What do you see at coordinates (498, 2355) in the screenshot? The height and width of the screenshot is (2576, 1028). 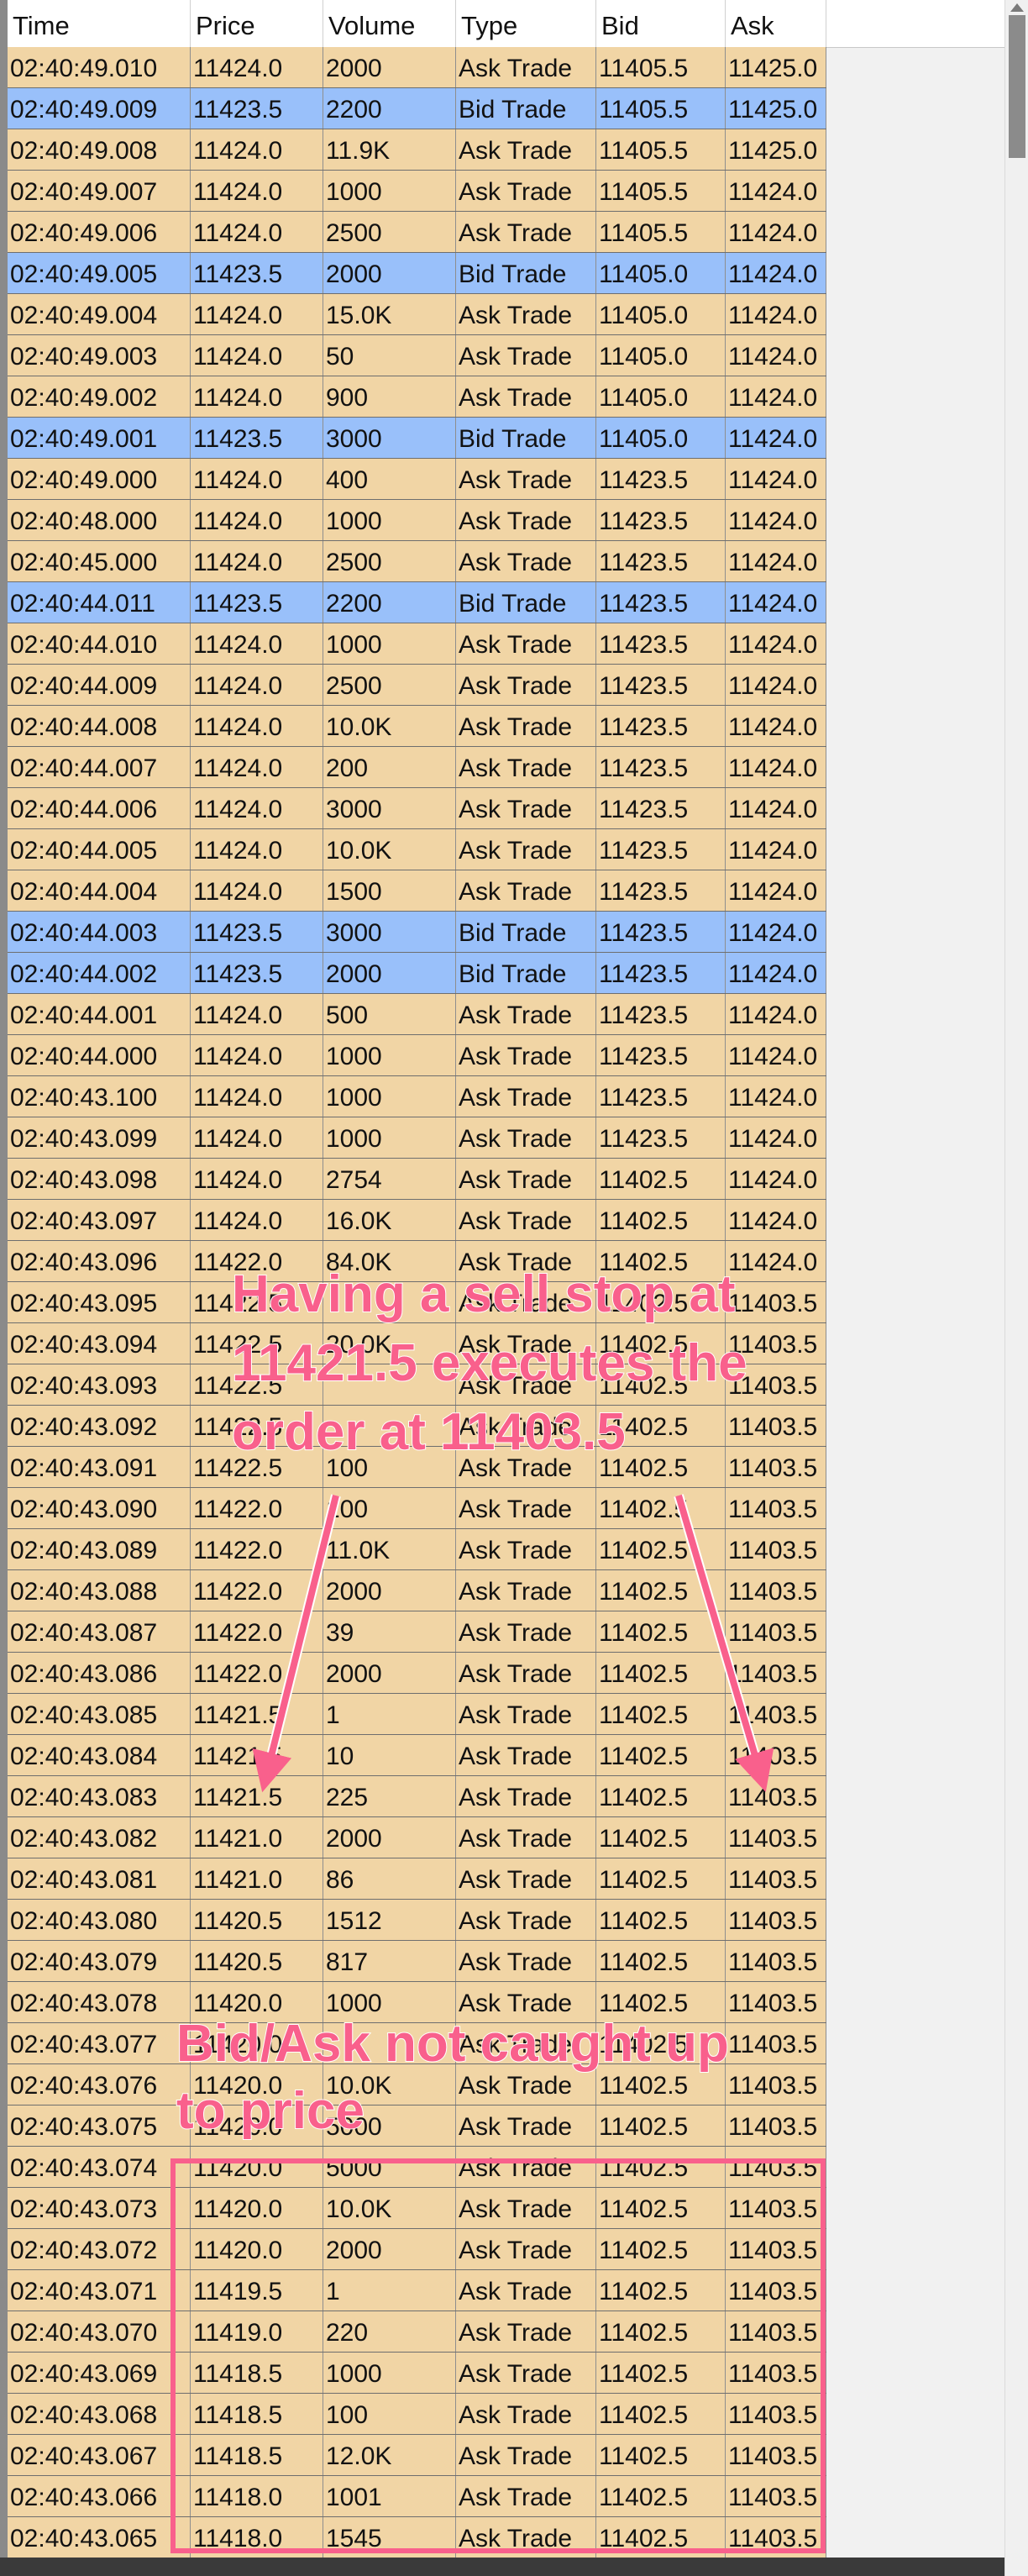 I see `highlight-box` at bounding box center [498, 2355].